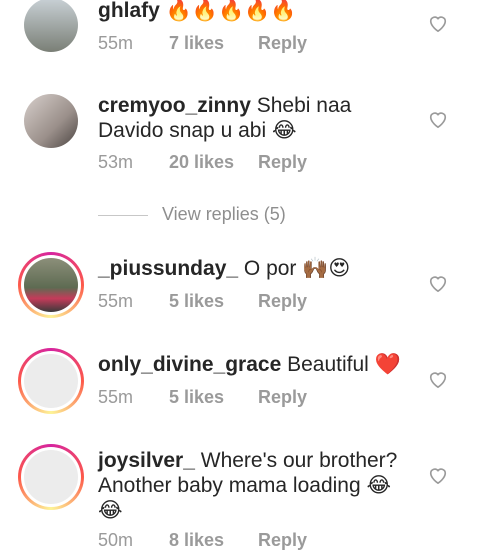 Image resolution: width=480 pixels, height=551 pixels. I want to click on comment-username: _piussunday_, so click(168, 268).